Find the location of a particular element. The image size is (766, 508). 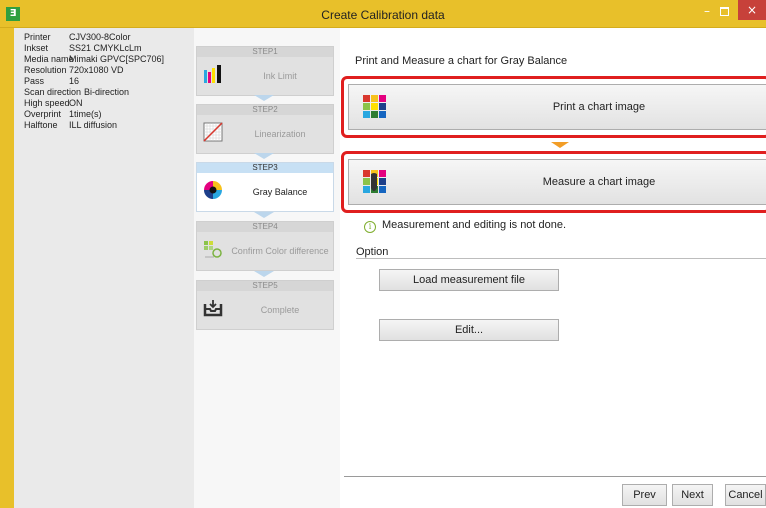

window-title: Create Calibration data is located at coordinates (383, 15).